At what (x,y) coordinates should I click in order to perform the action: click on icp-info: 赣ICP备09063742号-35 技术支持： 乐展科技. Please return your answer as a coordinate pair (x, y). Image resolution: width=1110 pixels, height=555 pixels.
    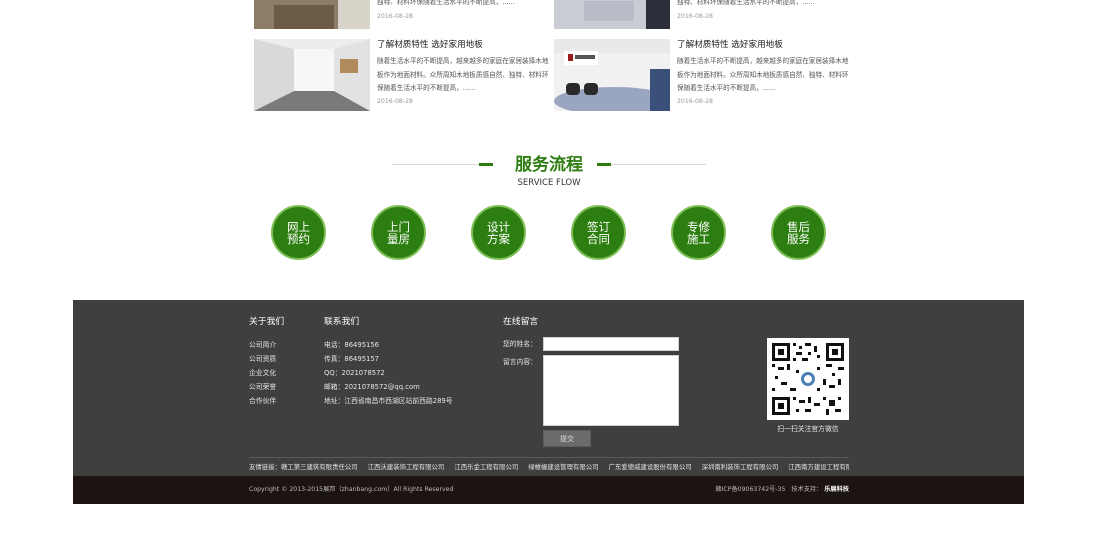
    Looking at the image, I should click on (782, 490).